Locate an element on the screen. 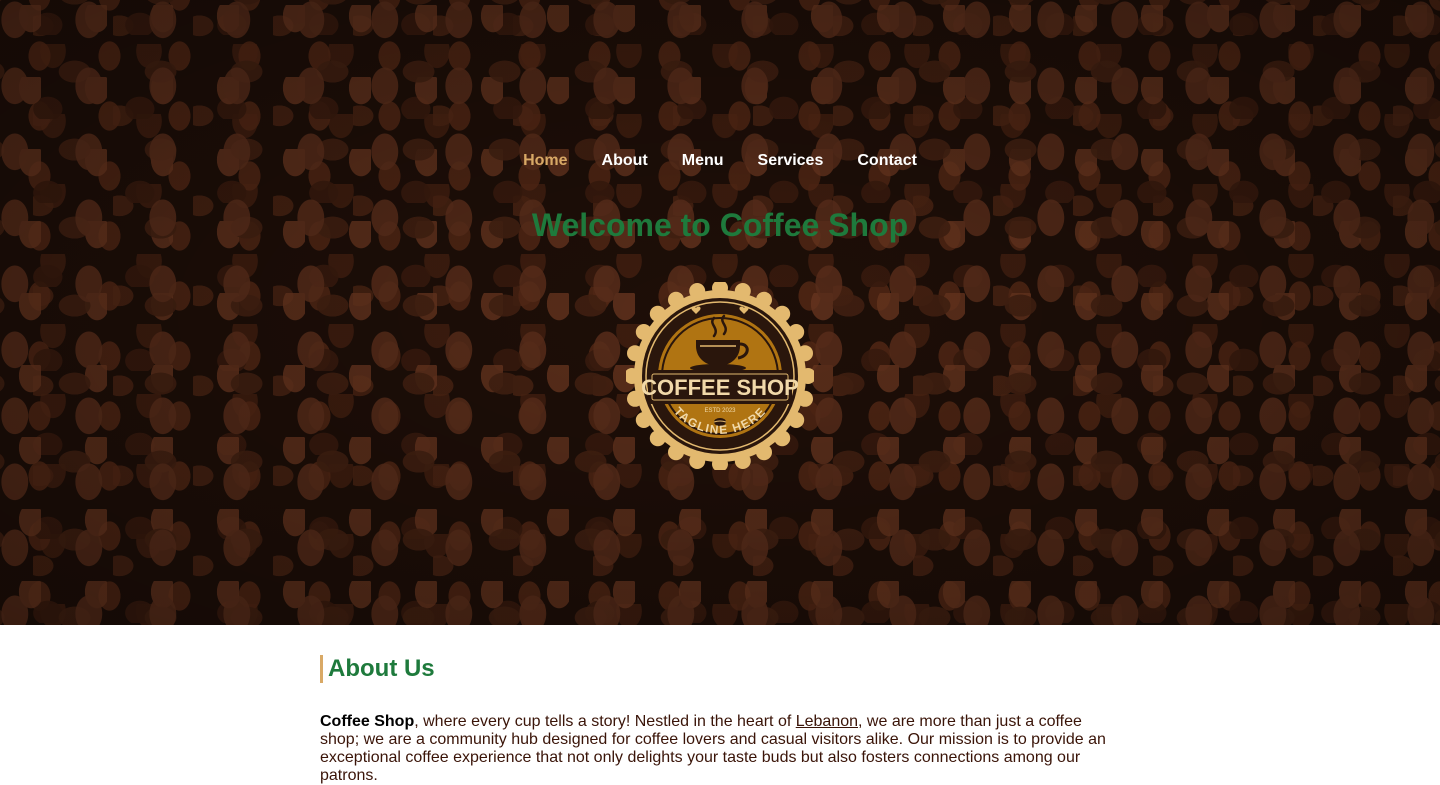 Image resolution: width=1440 pixels, height=785 pixels. main-nav: Home About Menu Services Contact is located at coordinates (720, 161).